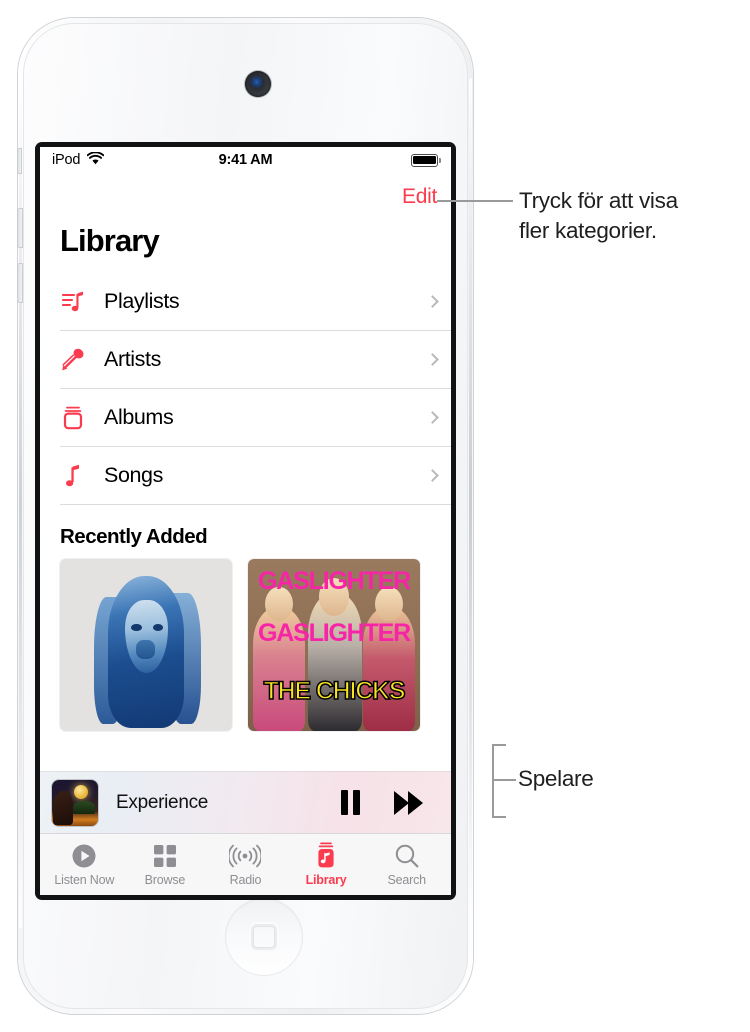 The width and height of the screenshot is (750, 1032). Describe the element at coordinates (84, 880) in the screenshot. I see `tab-label: Listen Now` at that location.